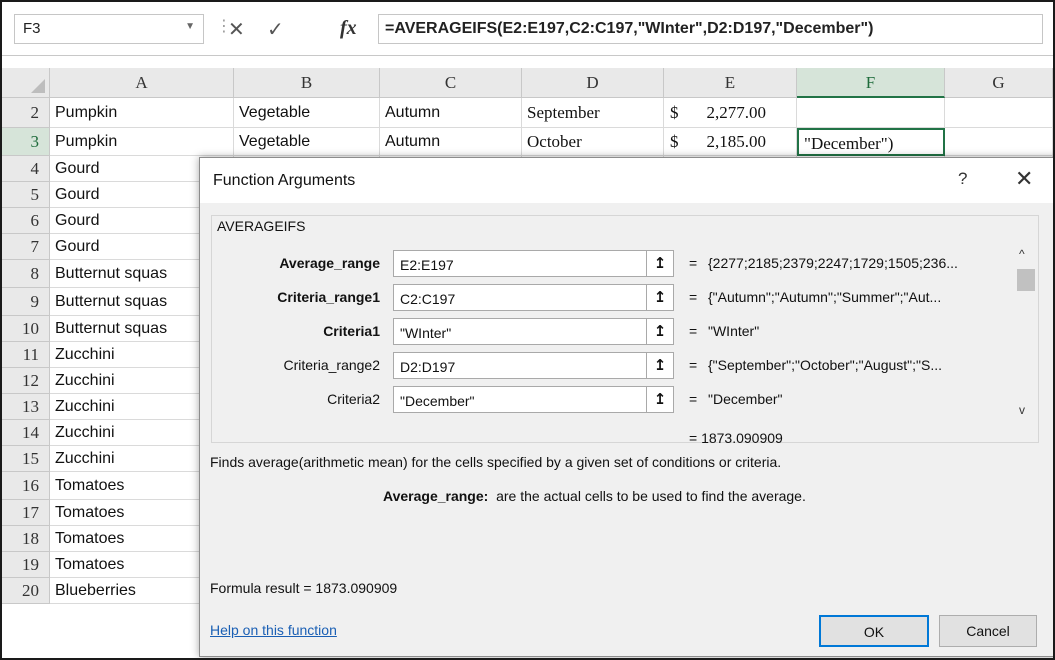 This screenshot has height=660, width=1055. Describe the element at coordinates (533, 399) in the screenshot. I see `arg-input: "December" ↥` at that location.